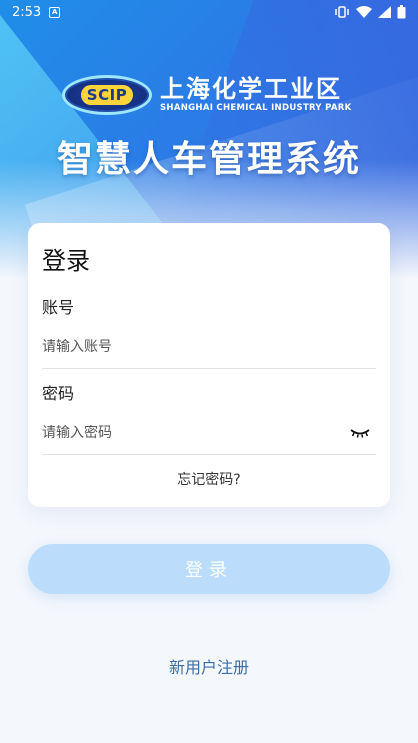 The image size is (418, 743). I want to click on status-bar: 2:53 A, so click(209, 12).